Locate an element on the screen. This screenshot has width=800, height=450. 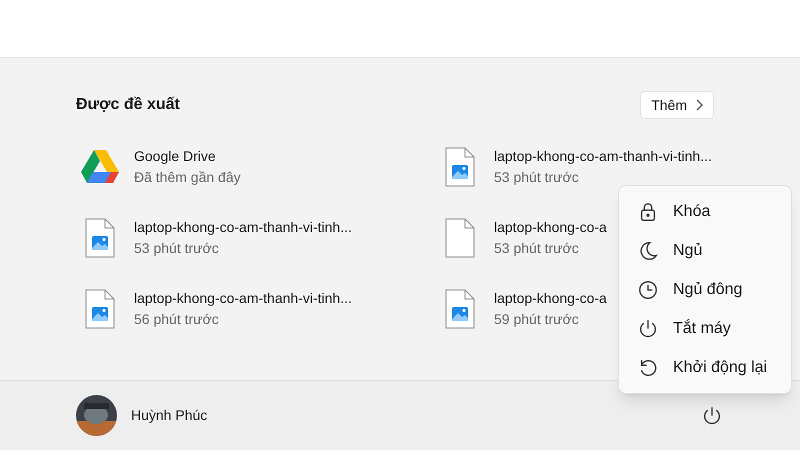
recommended-item: laptop-khong-co-am-thanh-vi-tinh... 56 phút trước is located at coordinates (256, 309).